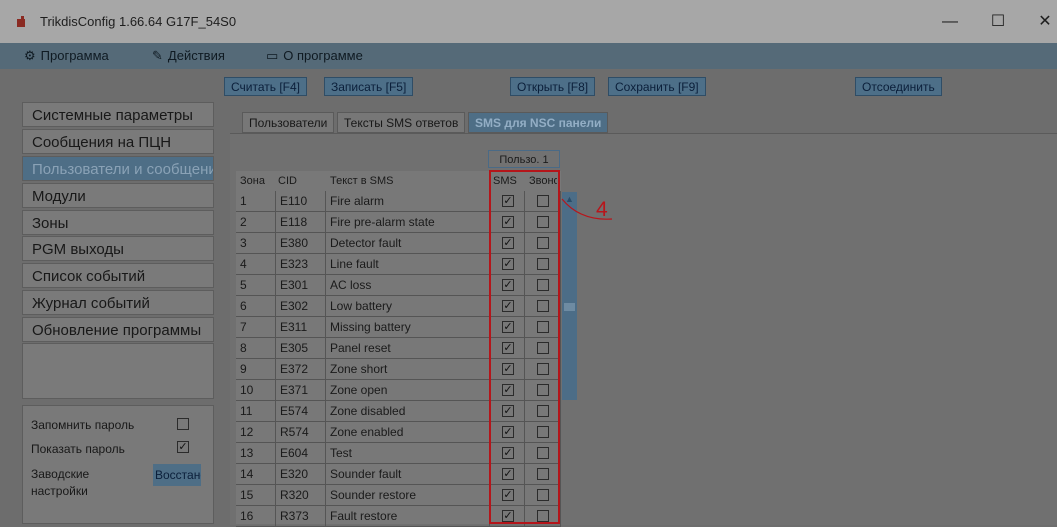 This screenshot has width=1057, height=527. Describe the element at coordinates (288, 122) in the screenshot. I see `tab-users: Пользователи` at that location.